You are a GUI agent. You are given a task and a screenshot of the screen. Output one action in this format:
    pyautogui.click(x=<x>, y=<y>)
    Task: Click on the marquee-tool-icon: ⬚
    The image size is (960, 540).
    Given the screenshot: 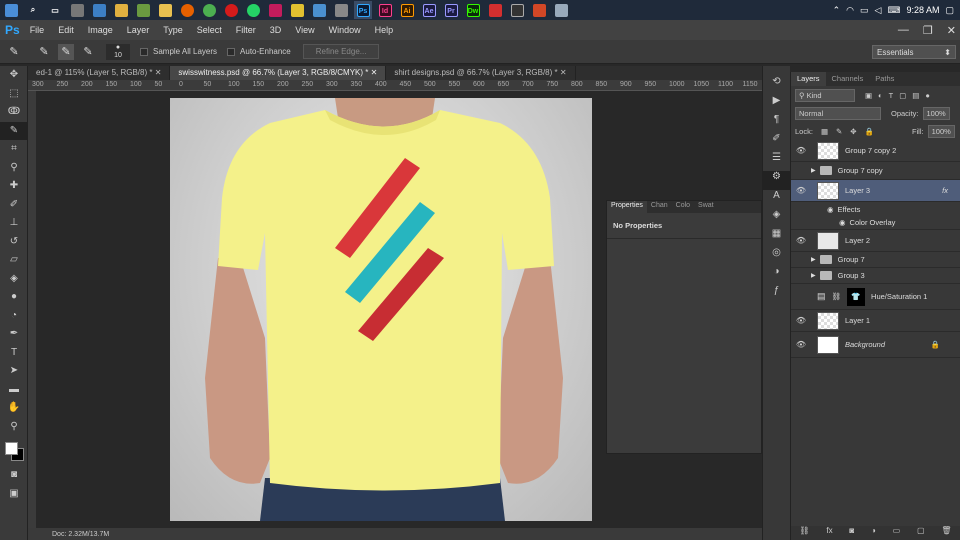 What is the action you would take?
    pyautogui.click(x=14, y=94)
    